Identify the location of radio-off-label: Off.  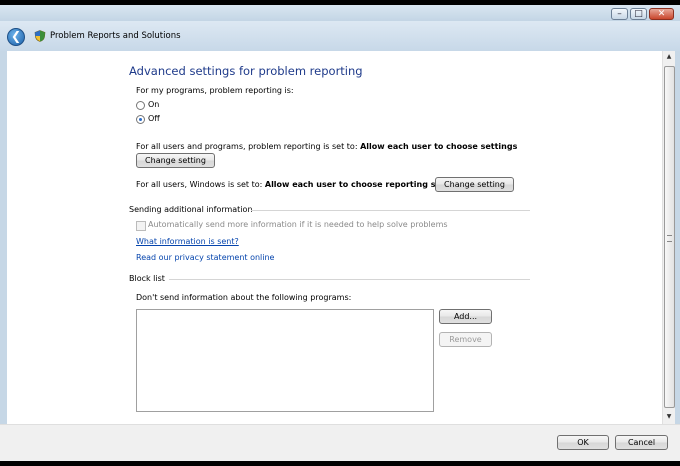
(154, 118).